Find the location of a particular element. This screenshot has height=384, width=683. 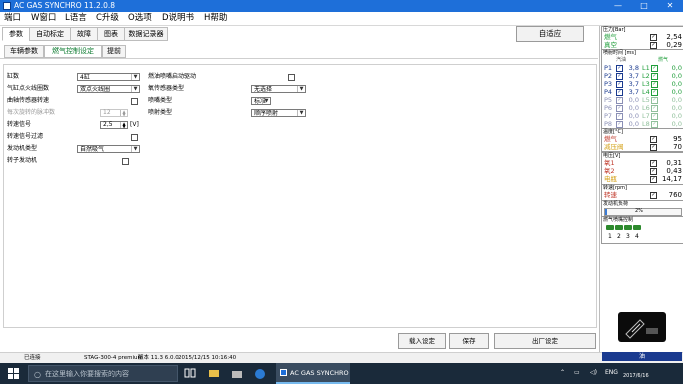

engine-type-select: 自然吸气 ▼ is located at coordinates (108, 149).